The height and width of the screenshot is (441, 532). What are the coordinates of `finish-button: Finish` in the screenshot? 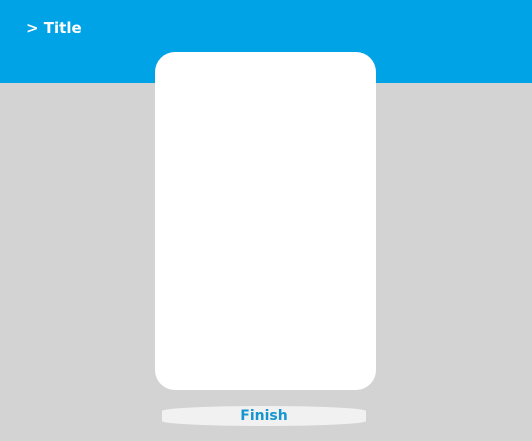 It's located at (264, 416).